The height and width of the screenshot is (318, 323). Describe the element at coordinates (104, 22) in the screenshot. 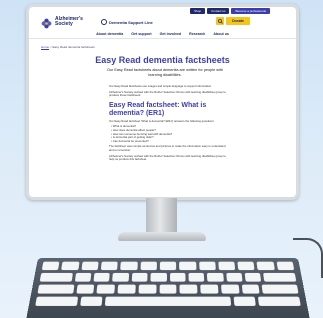

I see `phone-icon` at that location.